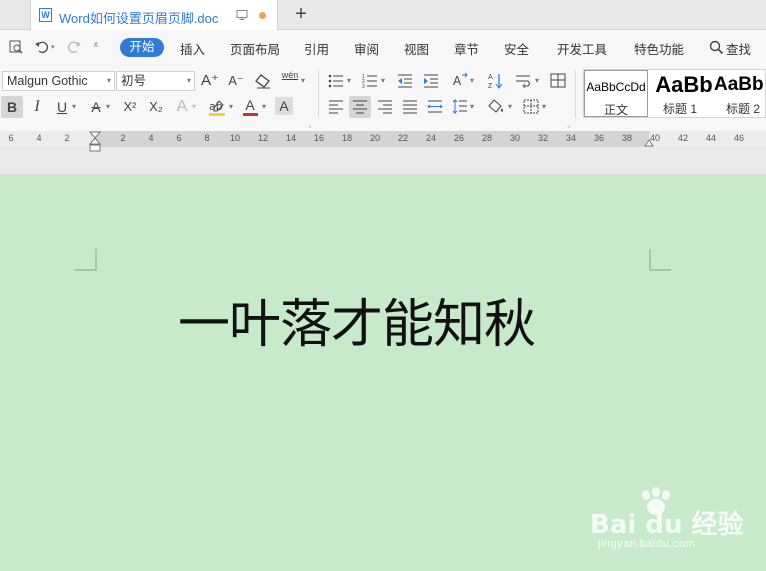 Image resolution: width=766 pixels, height=571 pixels. What do you see at coordinates (490, 86) in the screenshot?
I see `svg-text: Z` at bounding box center [490, 86].